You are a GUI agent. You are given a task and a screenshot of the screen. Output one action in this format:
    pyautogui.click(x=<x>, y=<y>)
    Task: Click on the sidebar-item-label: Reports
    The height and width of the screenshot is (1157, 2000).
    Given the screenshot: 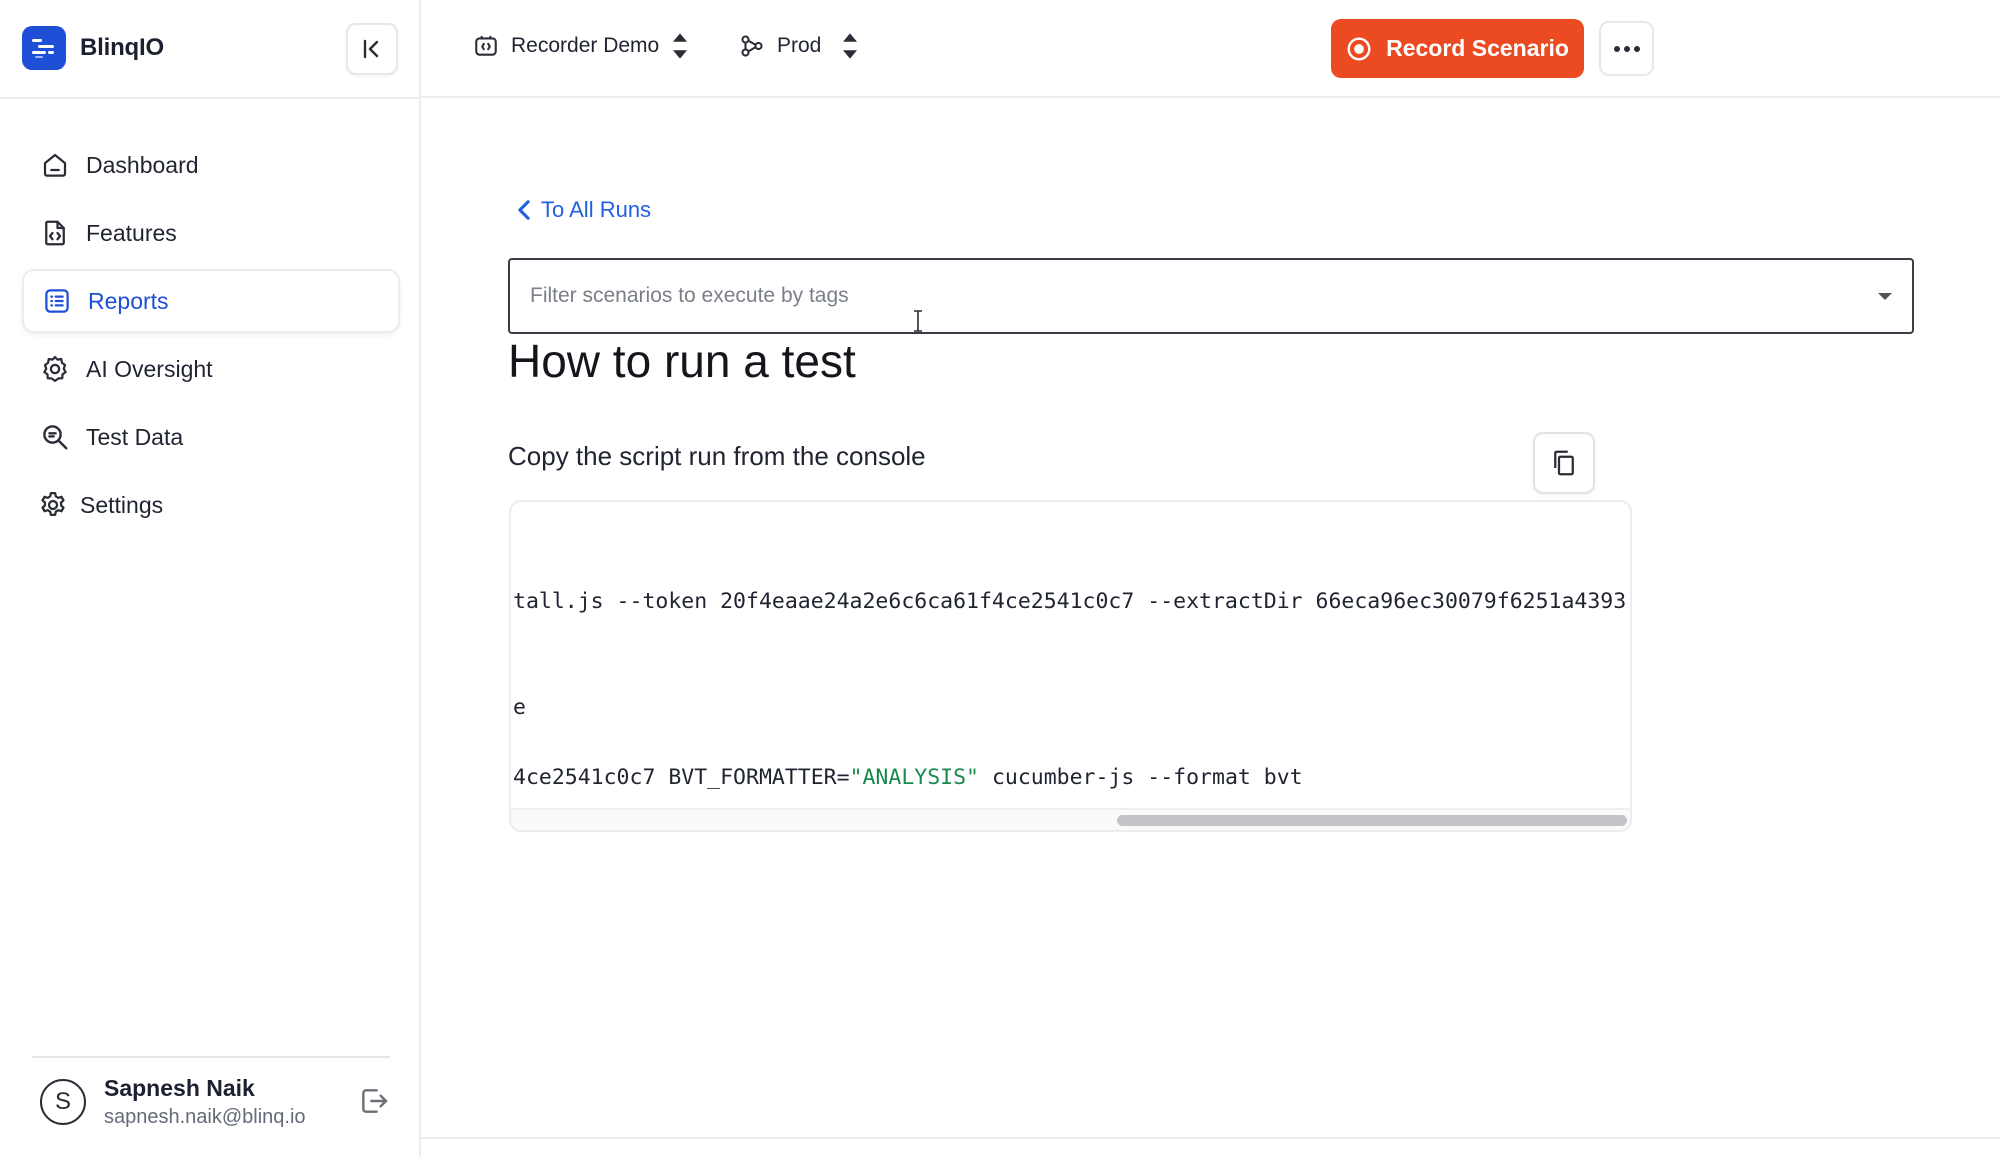 What is the action you would take?
    pyautogui.click(x=128, y=300)
    